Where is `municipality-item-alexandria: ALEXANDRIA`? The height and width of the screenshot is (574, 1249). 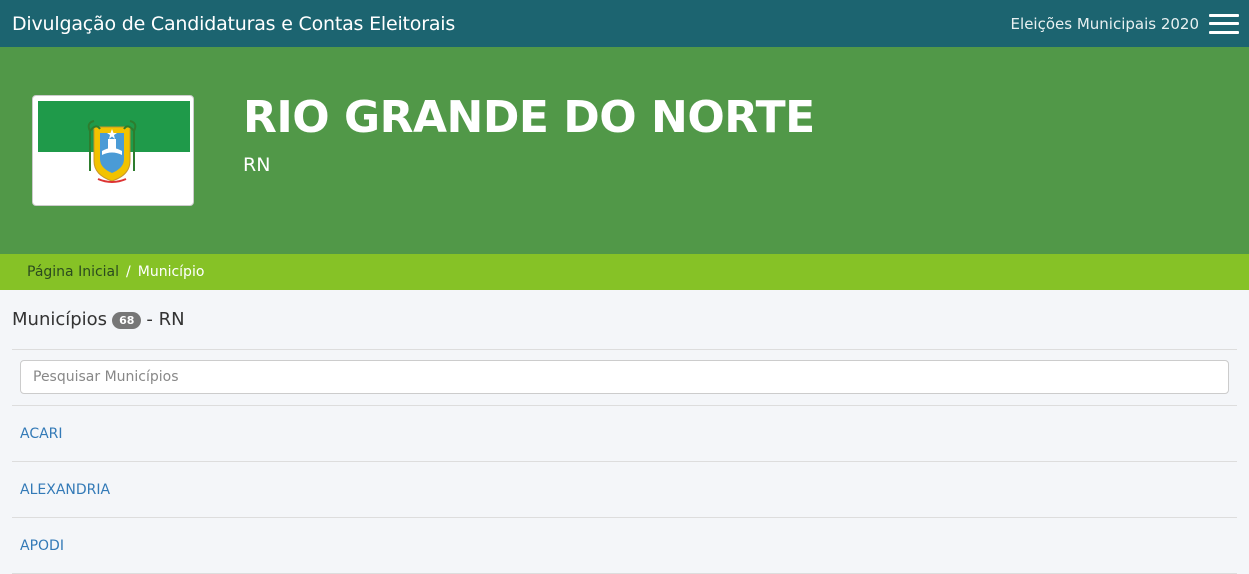 municipality-item-alexandria: ALEXANDRIA is located at coordinates (624, 490).